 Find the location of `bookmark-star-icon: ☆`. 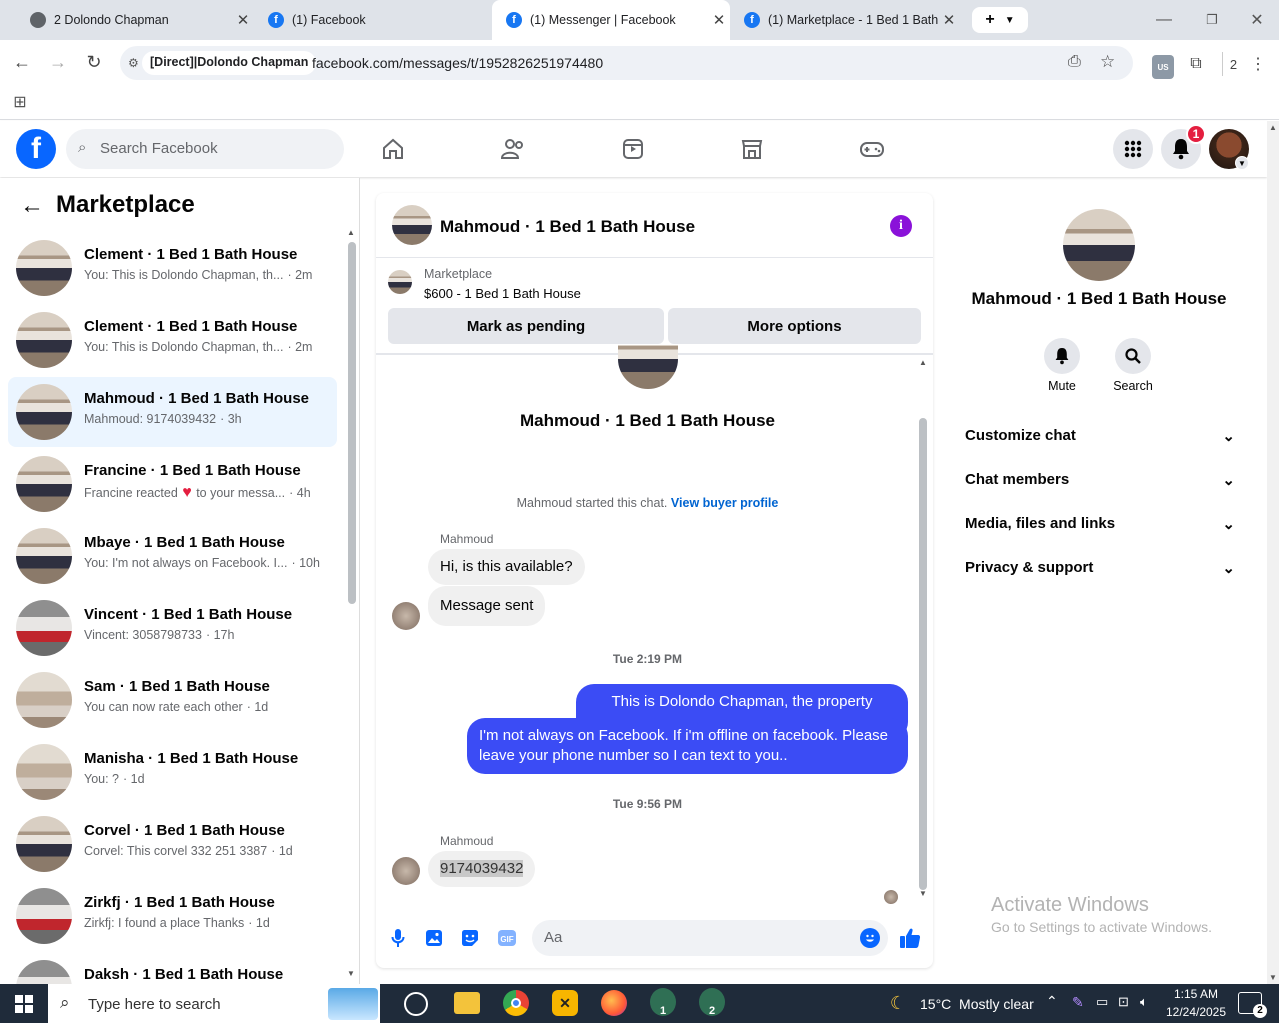

bookmark-star-icon: ☆ is located at coordinates (1107, 62).